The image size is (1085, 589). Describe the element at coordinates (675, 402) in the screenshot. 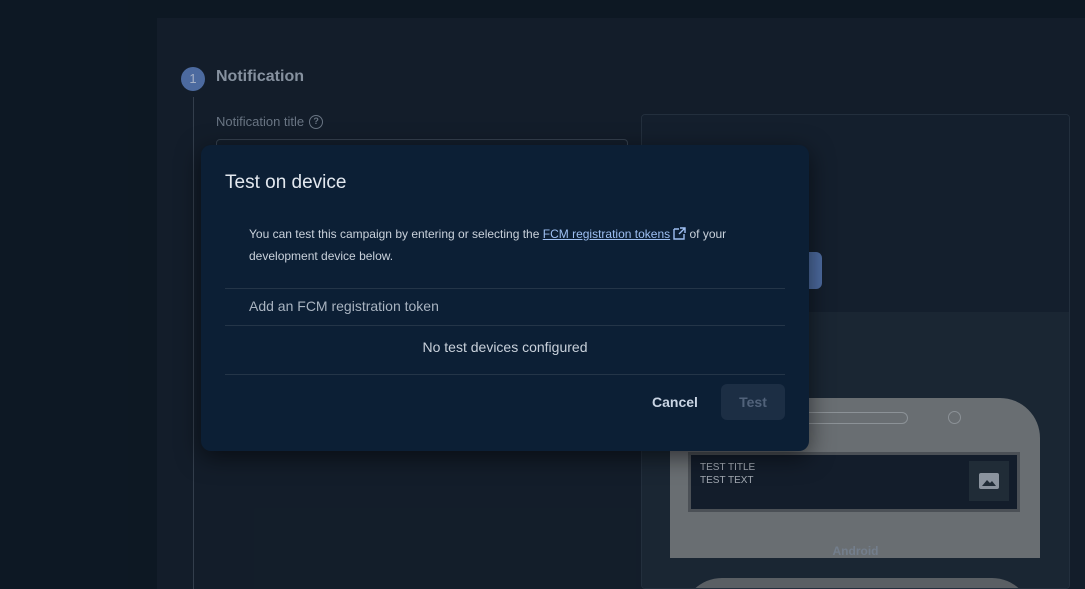

I see `cancel-button: Cancel` at that location.